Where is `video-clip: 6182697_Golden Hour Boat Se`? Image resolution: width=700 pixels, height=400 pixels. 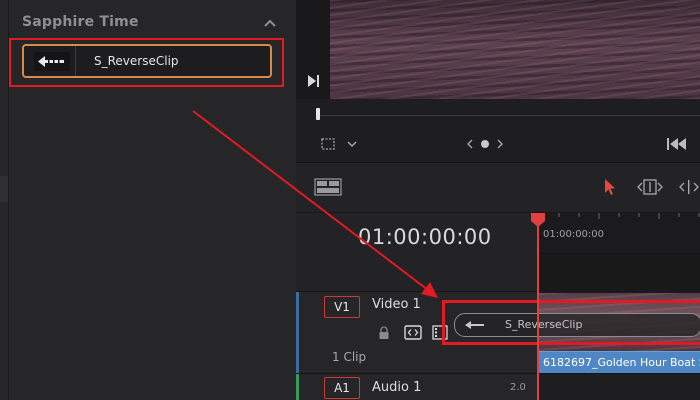 video-clip: 6182697_Golden Hour Boat Se is located at coordinates (619, 362).